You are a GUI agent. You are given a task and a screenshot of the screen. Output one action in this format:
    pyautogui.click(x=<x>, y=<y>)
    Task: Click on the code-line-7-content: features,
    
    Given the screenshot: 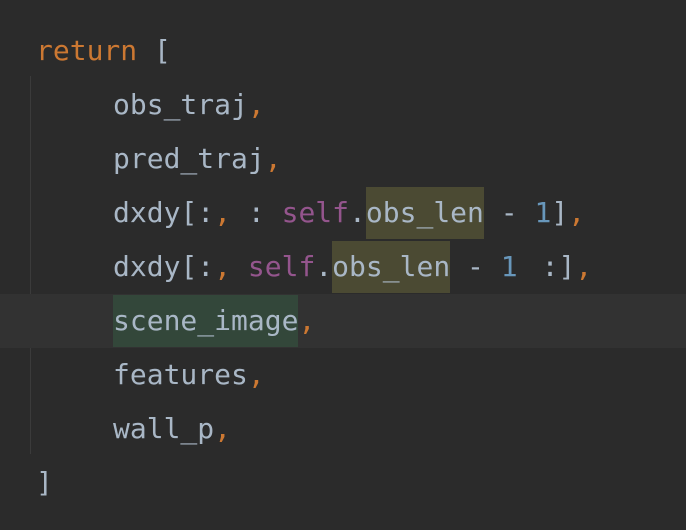 What is the action you would take?
    pyautogui.click(x=189, y=375)
    